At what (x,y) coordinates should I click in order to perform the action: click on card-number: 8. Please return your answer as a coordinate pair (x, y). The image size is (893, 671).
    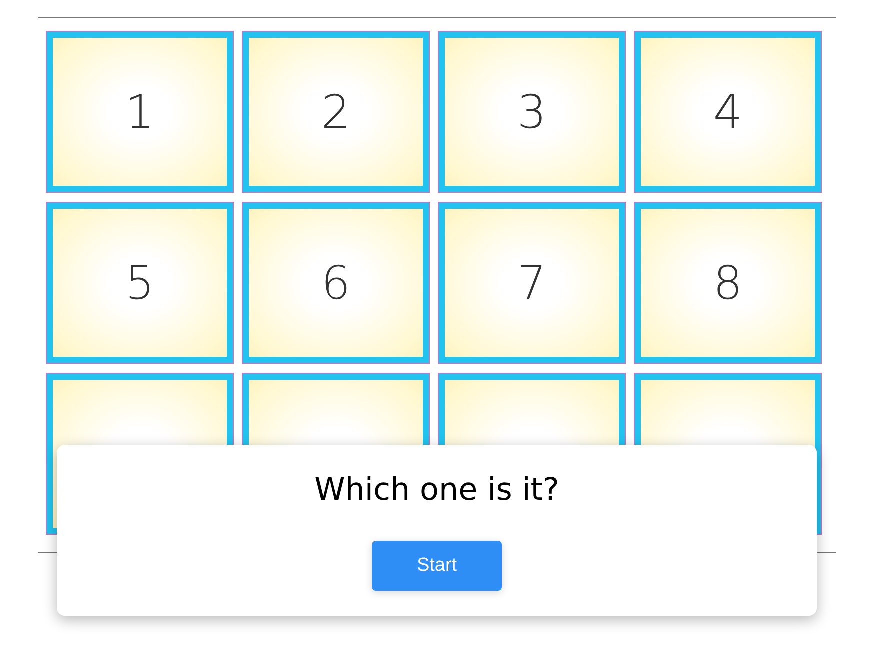
    Looking at the image, I should click on (728, 283).